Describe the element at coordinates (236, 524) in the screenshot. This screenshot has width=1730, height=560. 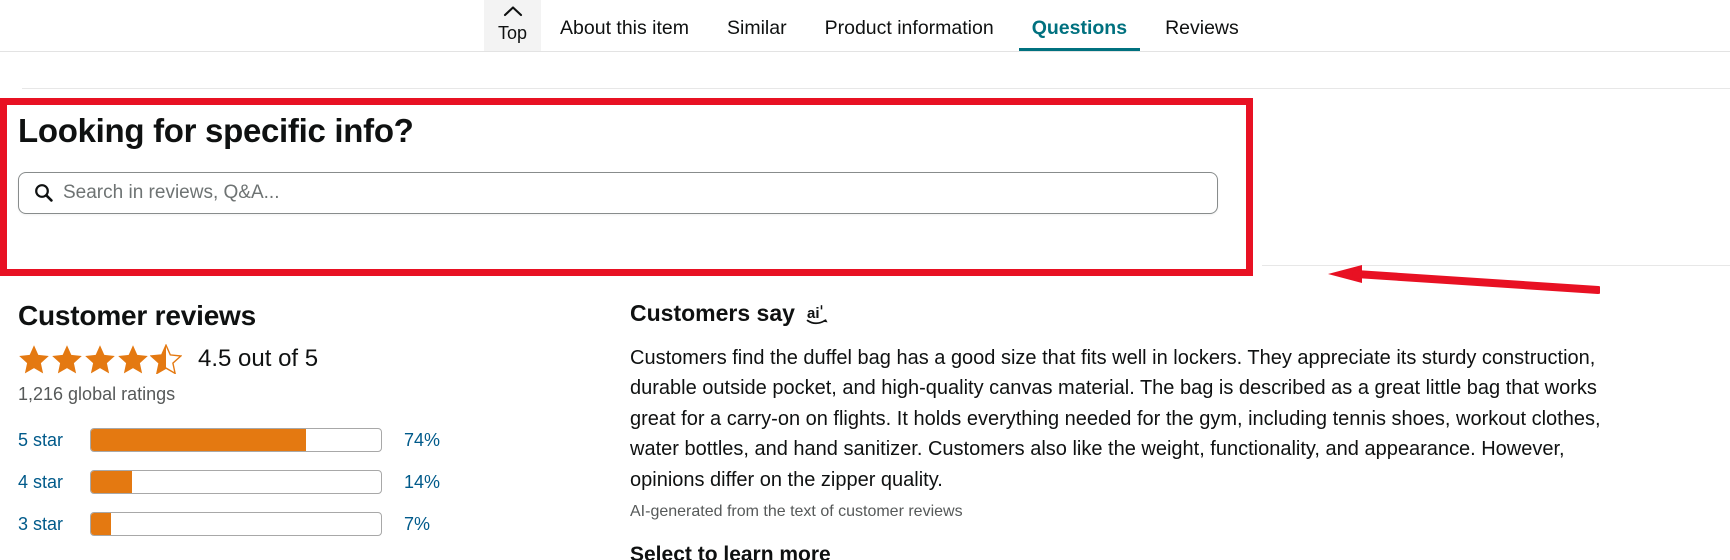
I see `histogram-bar-3-star` at that location.